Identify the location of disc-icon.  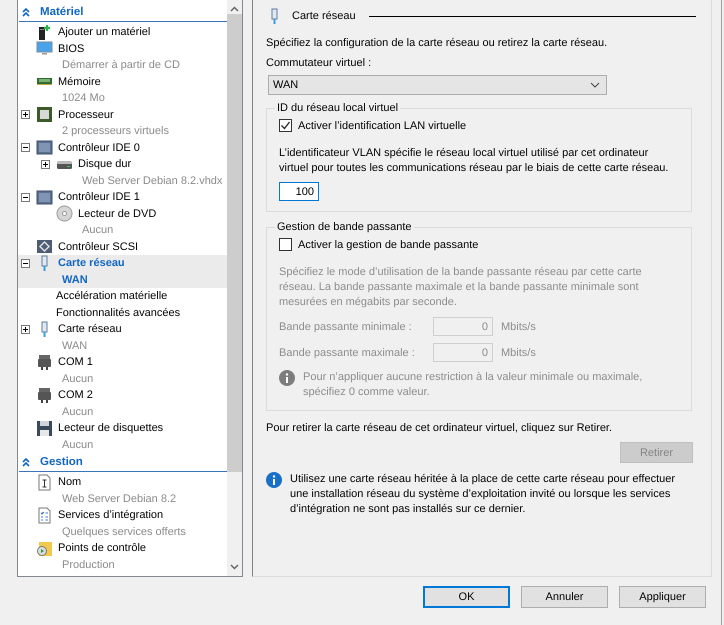
(64, 213).